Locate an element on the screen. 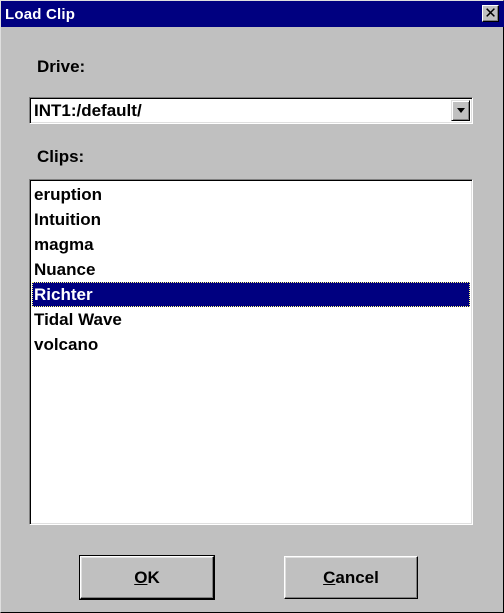  cancel-mnemonic: C is located at coordinates (329, 577).